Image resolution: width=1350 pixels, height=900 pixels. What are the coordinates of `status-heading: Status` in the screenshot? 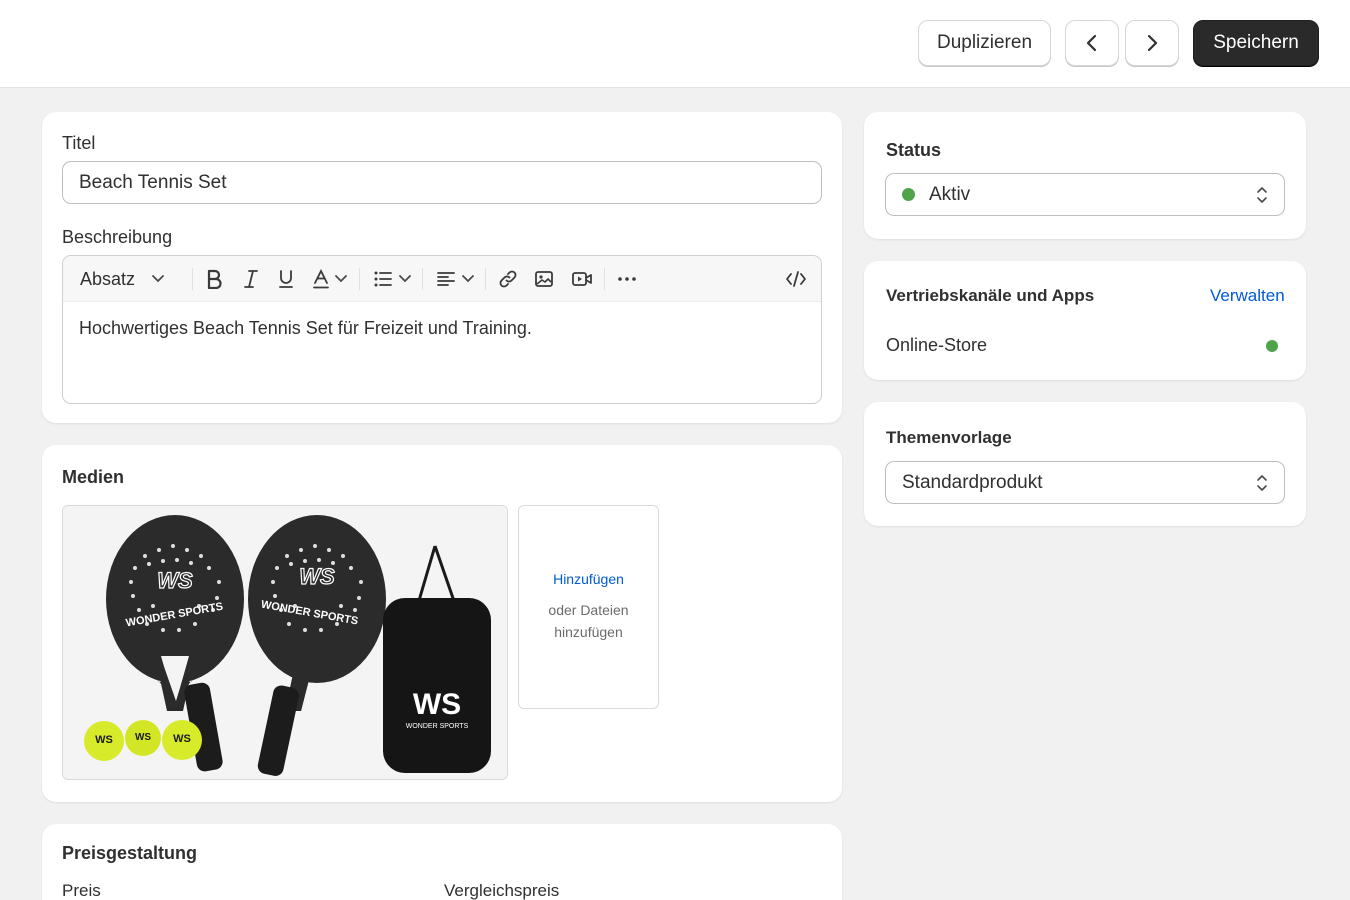 It's located at (914, 150).